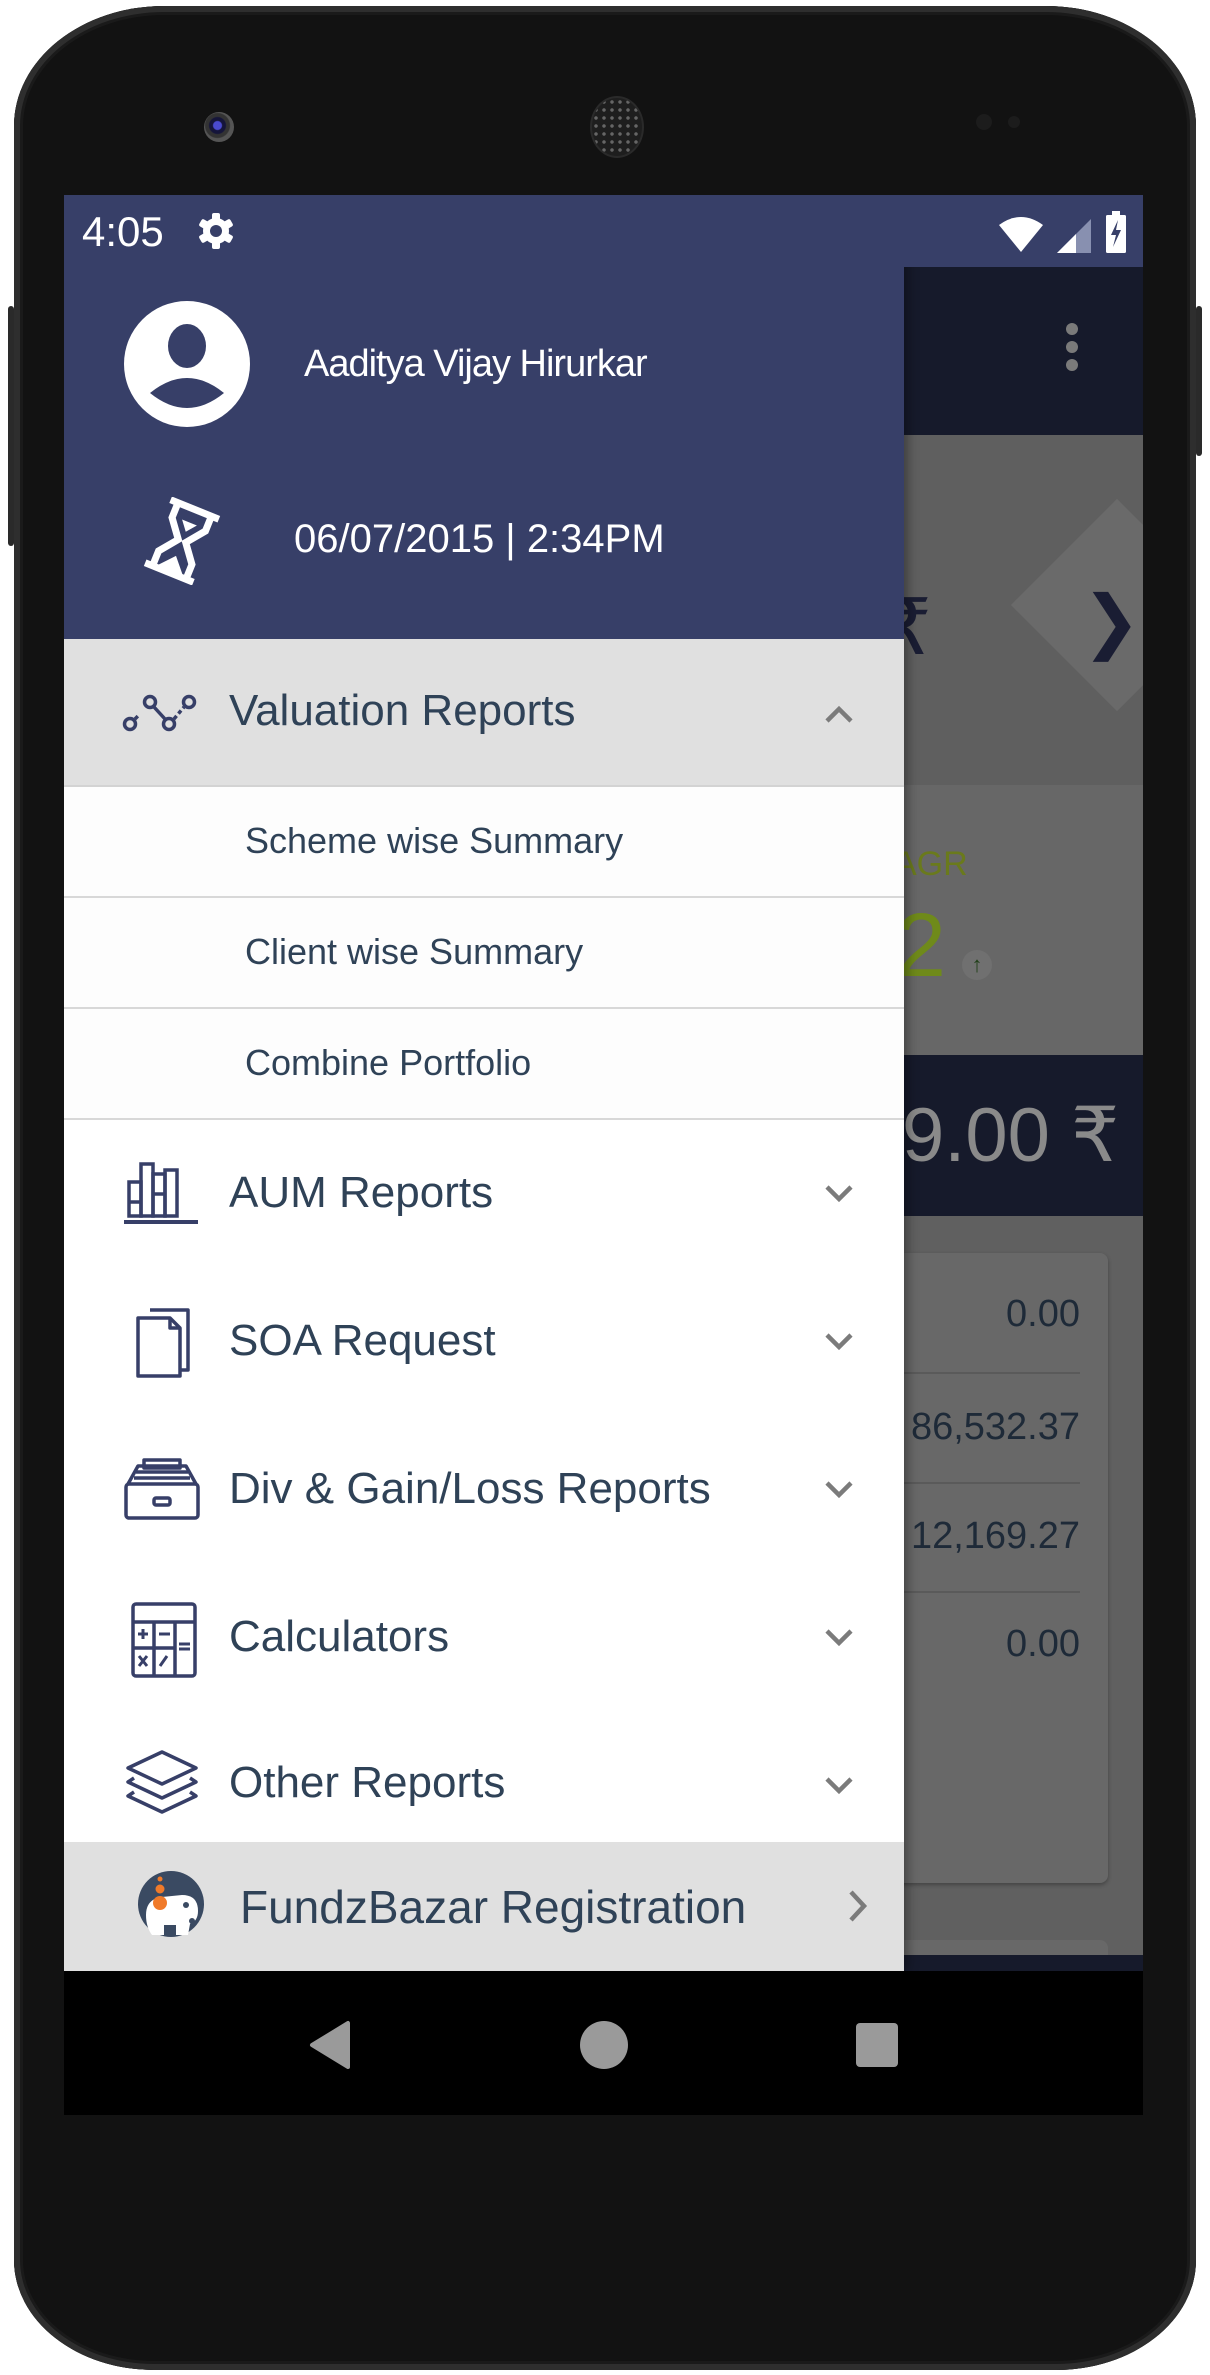  Describe the element at coordinates (484, 1638) in the screenshot. I see `menu-item-calculators: Calculators` at that location.